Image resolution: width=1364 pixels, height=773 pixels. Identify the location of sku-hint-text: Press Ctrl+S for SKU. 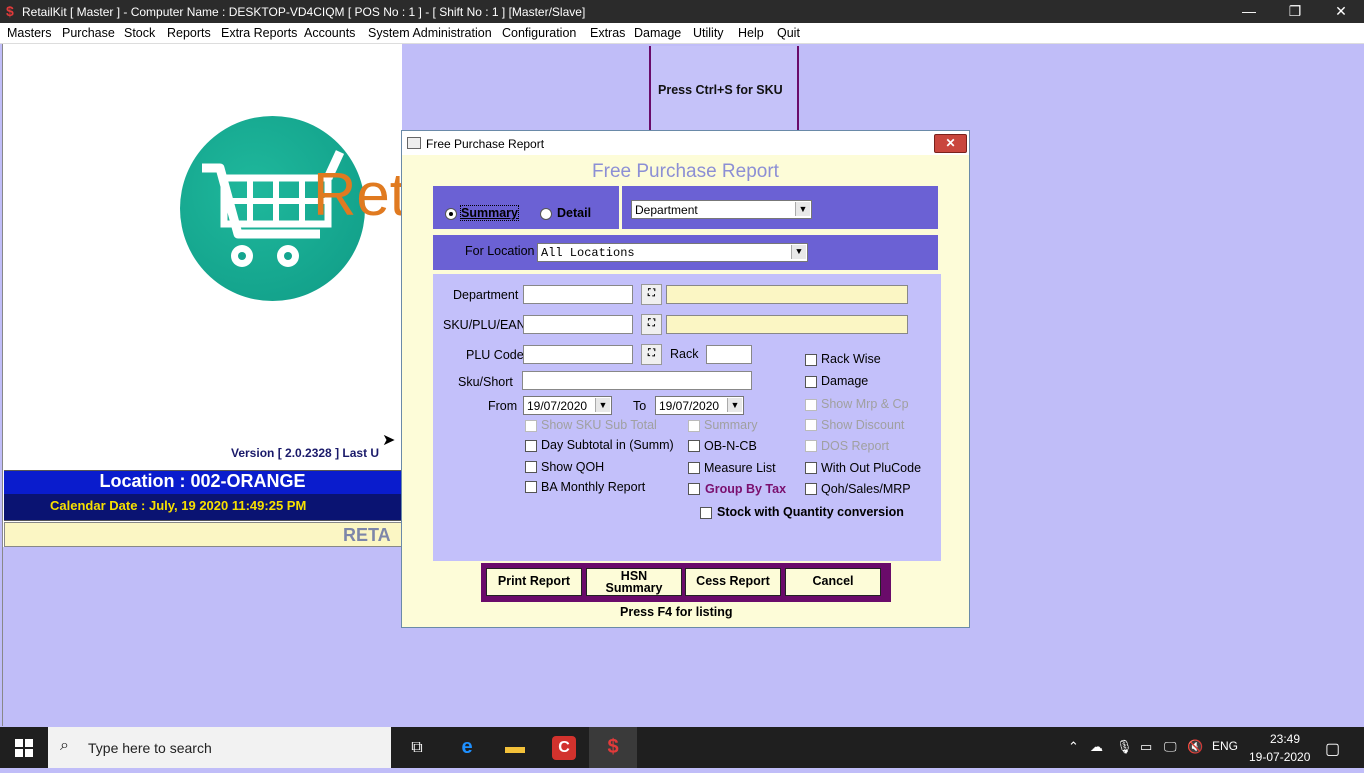
(720, 90).